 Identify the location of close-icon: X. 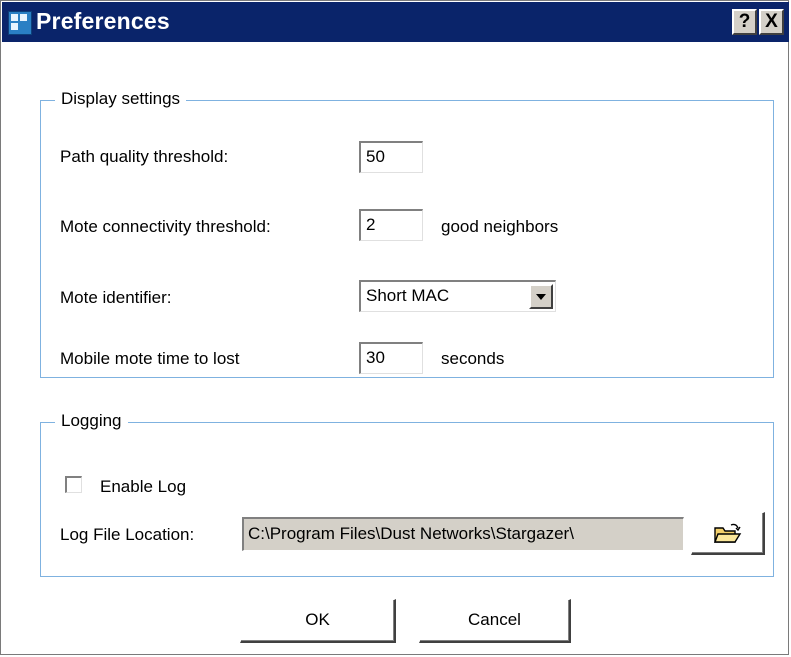
(771, 21).